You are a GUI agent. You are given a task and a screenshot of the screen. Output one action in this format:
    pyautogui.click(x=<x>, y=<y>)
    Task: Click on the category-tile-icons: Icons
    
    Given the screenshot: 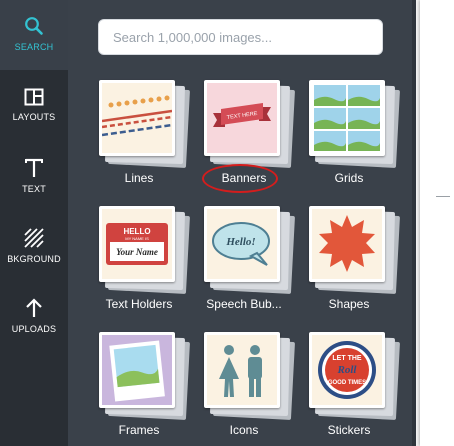 What is the action you would take?
    pyautogui.click(x=256, y=389)
    